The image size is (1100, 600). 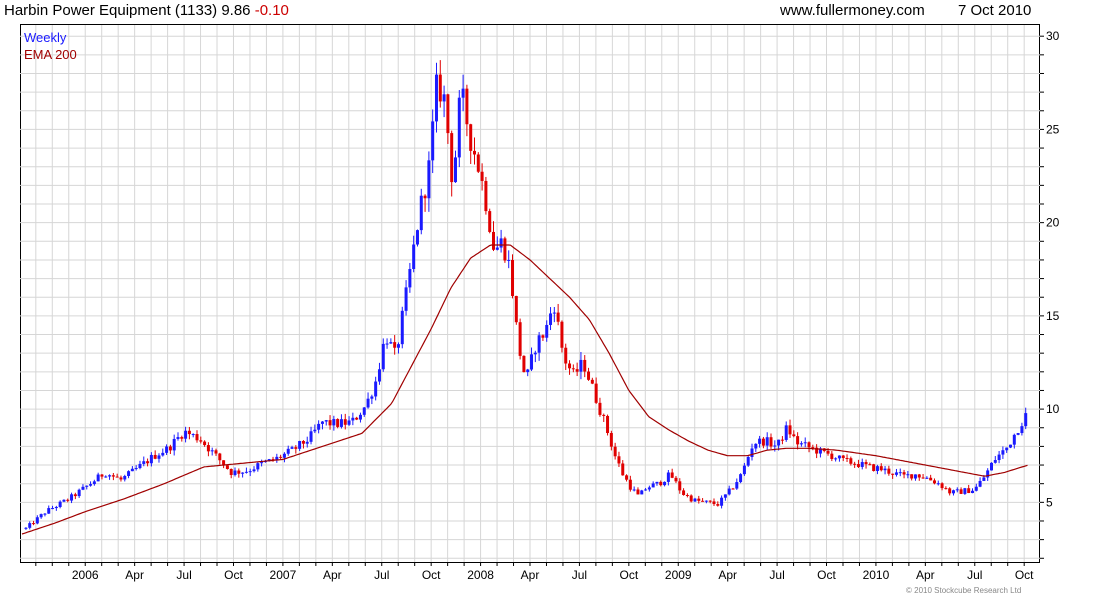 I want to click on x-tick-label: 2007, so click(x=283, y=575).